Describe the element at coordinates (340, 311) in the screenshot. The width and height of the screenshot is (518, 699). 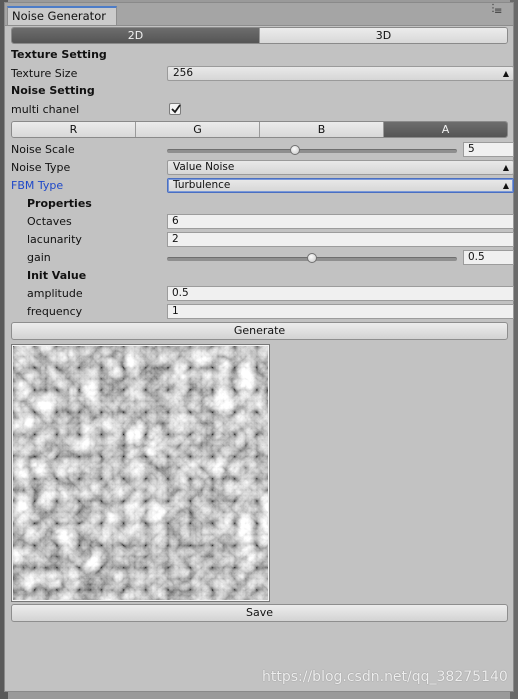
I see `frequency-field: 1` at that location.